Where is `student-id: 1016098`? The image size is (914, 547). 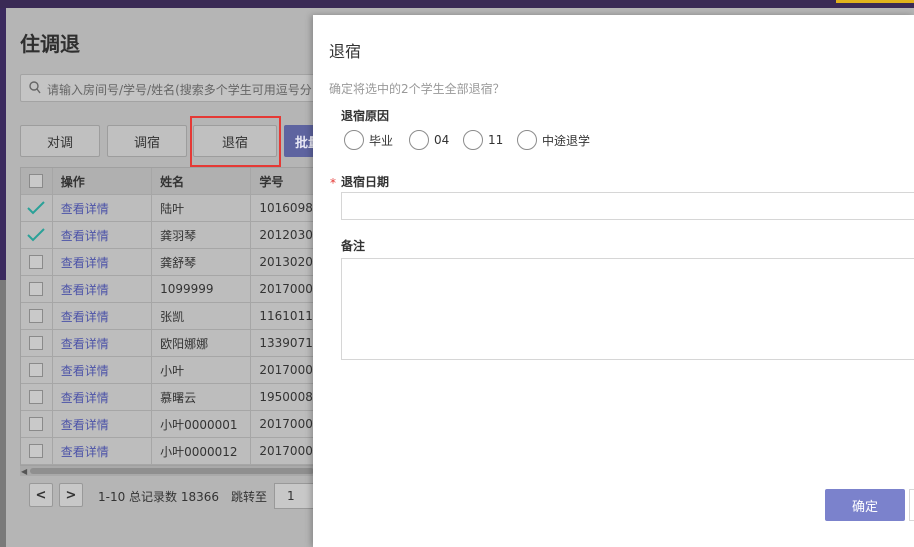
student-id: 1016098 is located at coordinates (286, 208).